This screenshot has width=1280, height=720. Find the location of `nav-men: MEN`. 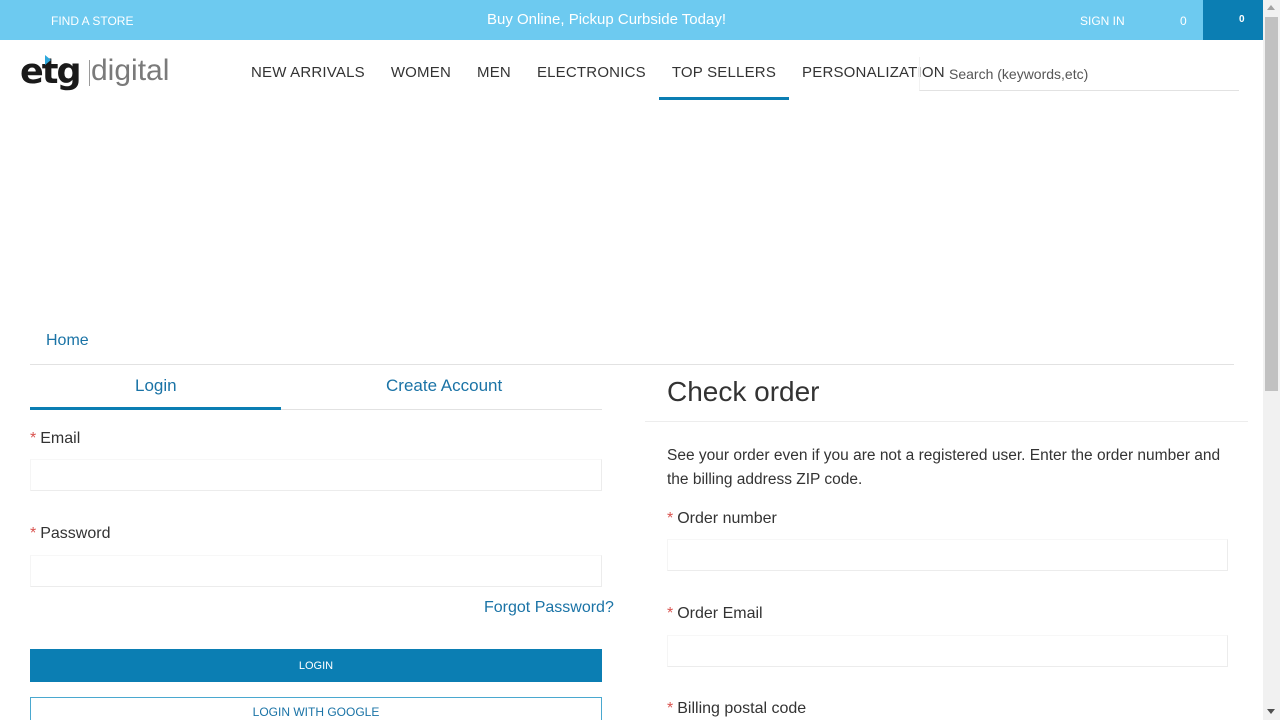

nav-men: MEN is located at coordinates (494, 81).